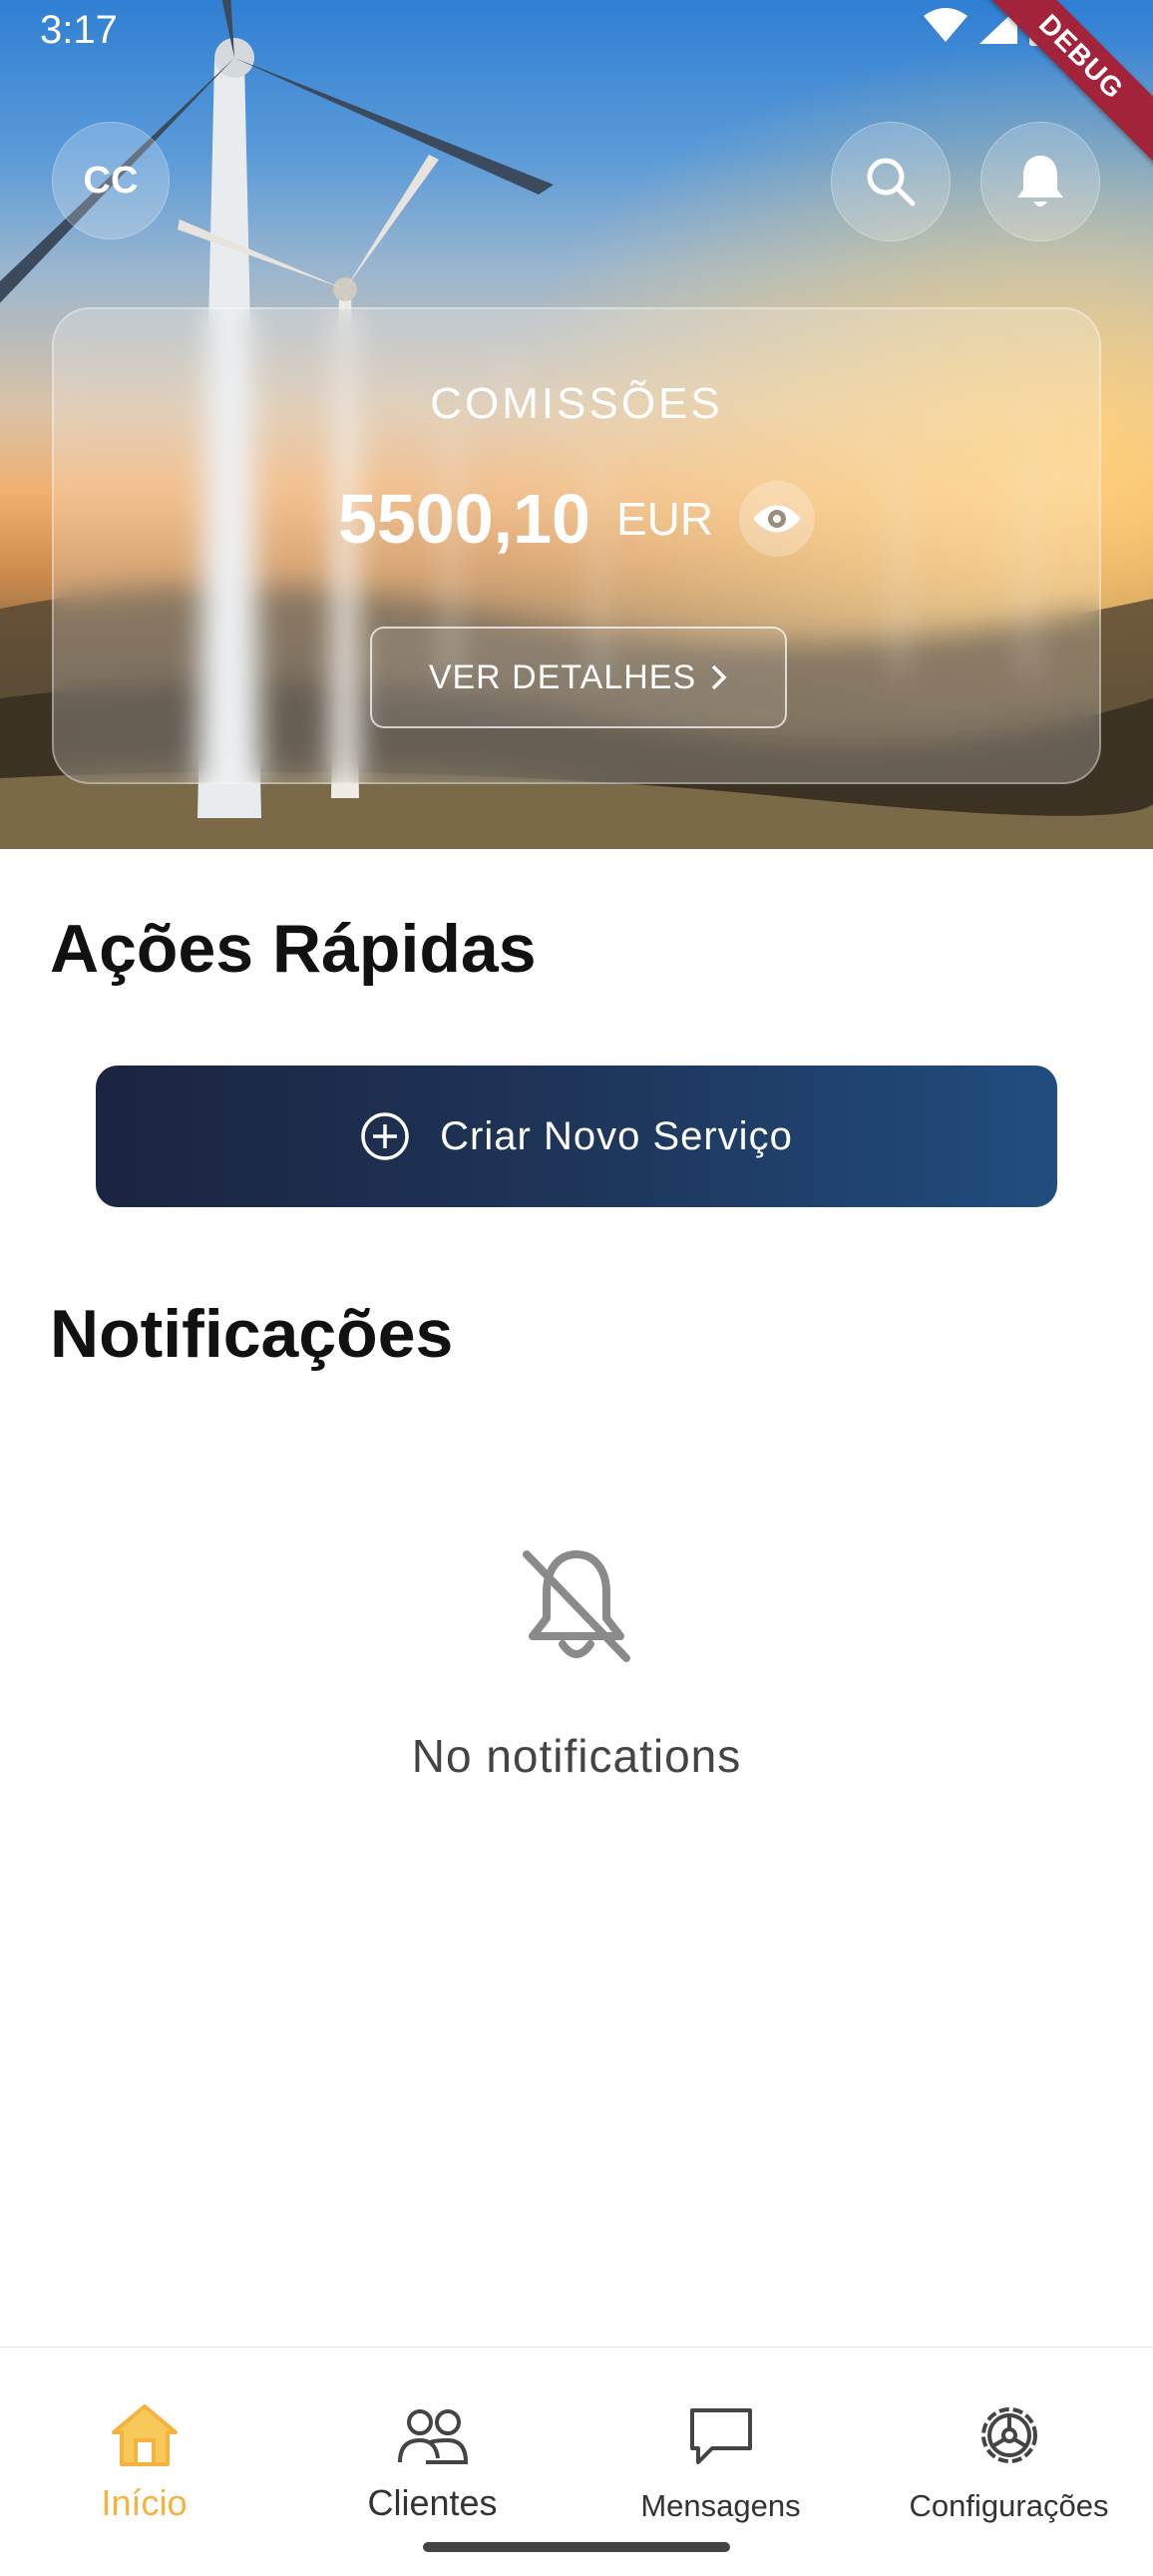 Image resolution: width=1153 pixels, height=2576 pixels. What do you see at coordinates (144, 2502) in the screenshot?
I see `nav-label-inicio: Início` at bounding box center [144, 2502].